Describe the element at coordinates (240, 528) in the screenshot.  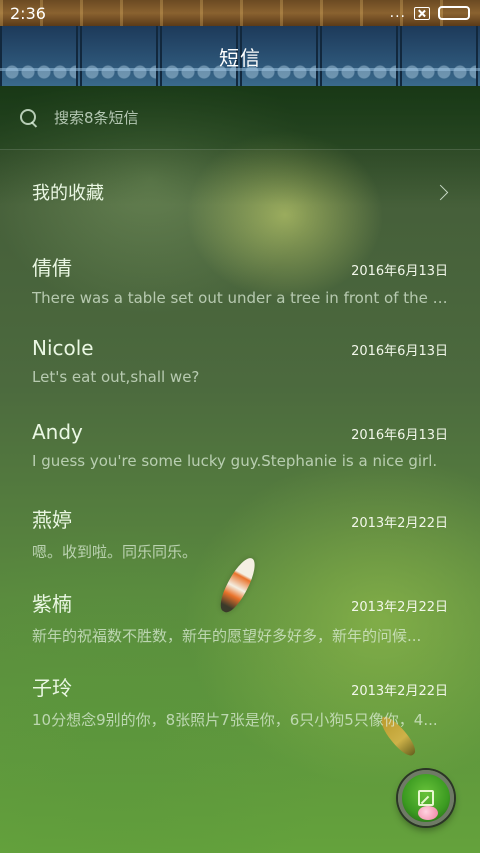
I see `conversation-item: 燕婷 2013年2月22日 嗯。收到啦。同乐同乐。` at that location.